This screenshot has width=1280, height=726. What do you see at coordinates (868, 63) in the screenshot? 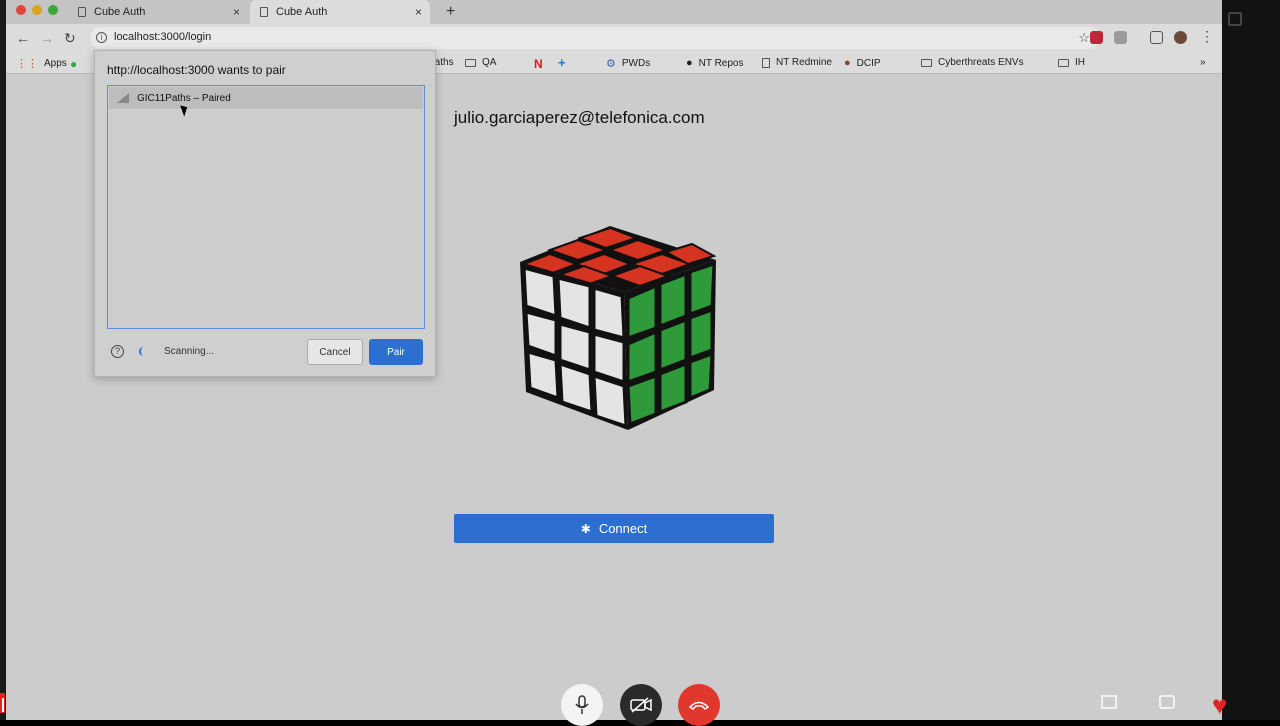
I see `bookmark-label: DCIP` at bounding box center [868, 63].